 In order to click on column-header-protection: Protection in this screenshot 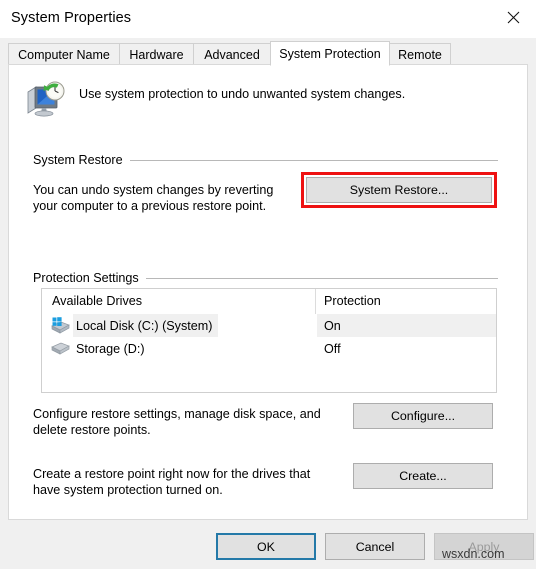, I will do `click(352, 301)`.